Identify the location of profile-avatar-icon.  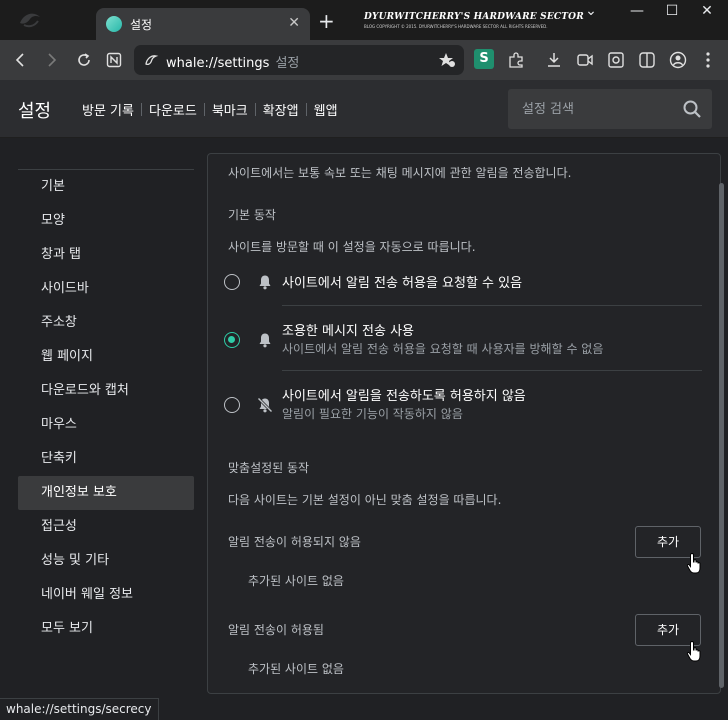
(678, 60).